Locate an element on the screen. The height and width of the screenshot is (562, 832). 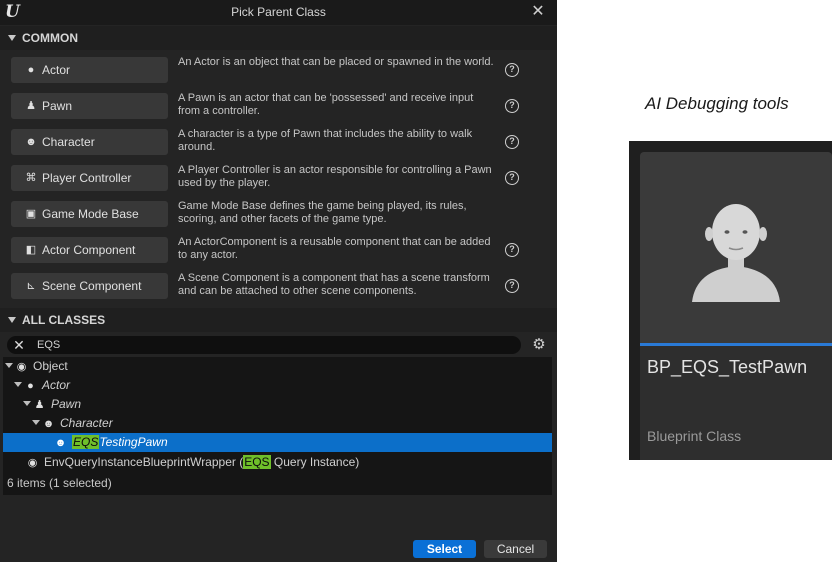
pawn-button: ♟ Pawn is located at coordinates (89, 106).